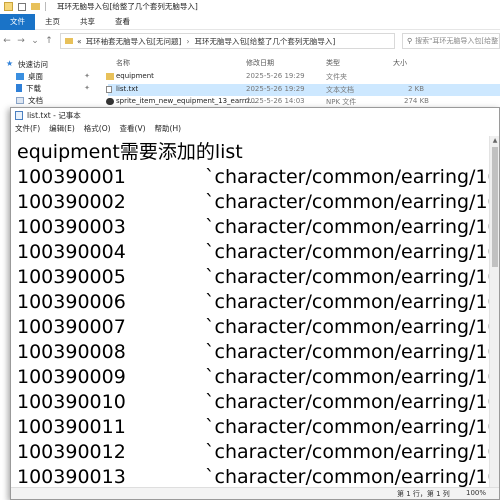 This screenshot has height=500, width=500. I want to click on text-line: 100390013 `character/common/earring/100, so click(253, 476).